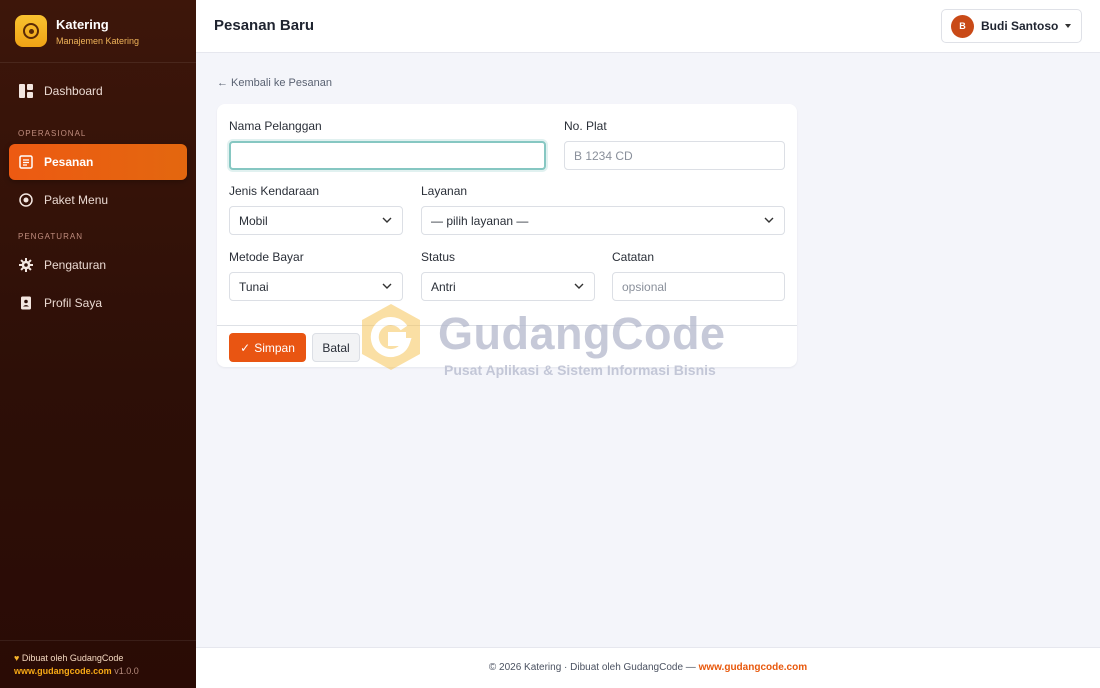  I want to click on layanan-value: — pilih layanan —, so click(480, 221).